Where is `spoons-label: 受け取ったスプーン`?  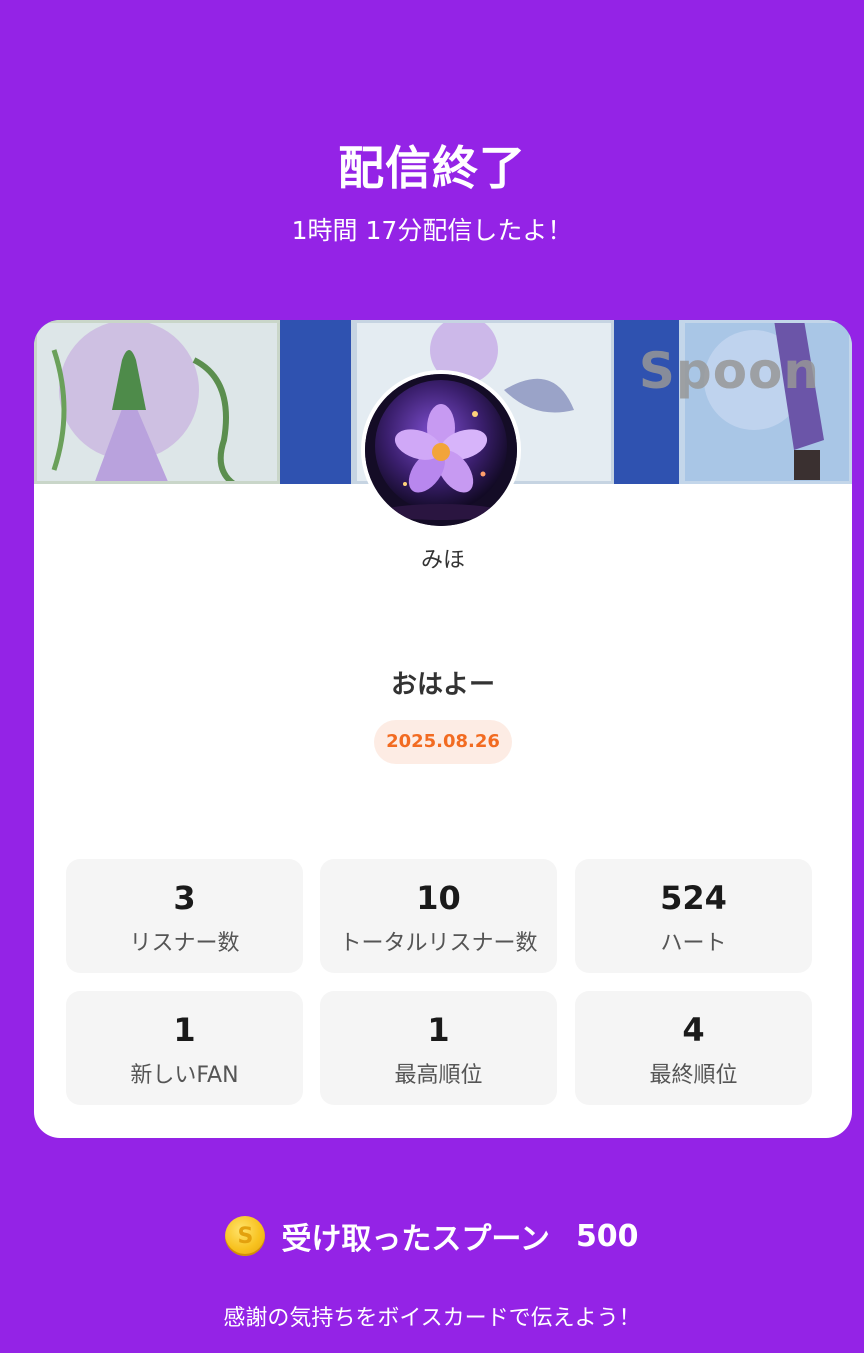 spoons-label: 受け取ったスプーン is located at coordinates (415, 1239).